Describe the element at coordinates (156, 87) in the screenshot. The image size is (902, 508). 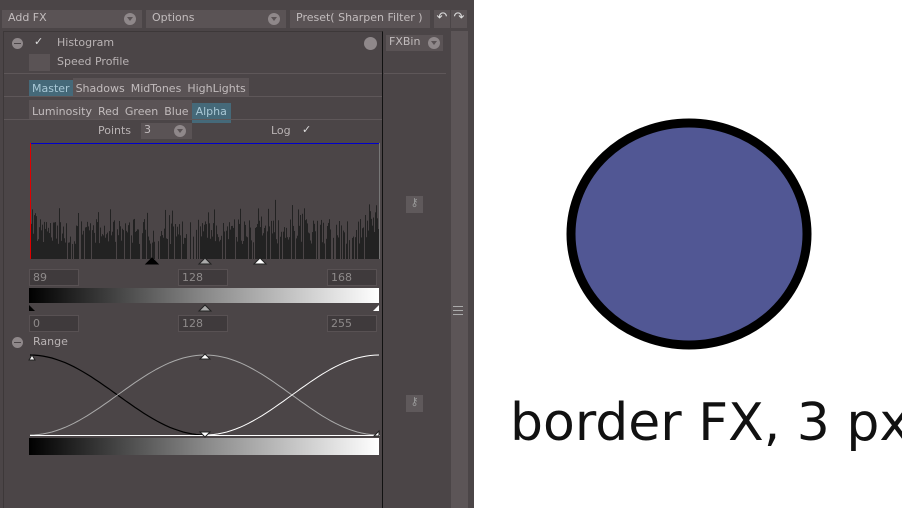
I see `tab-midtones: MidTones` at that location.